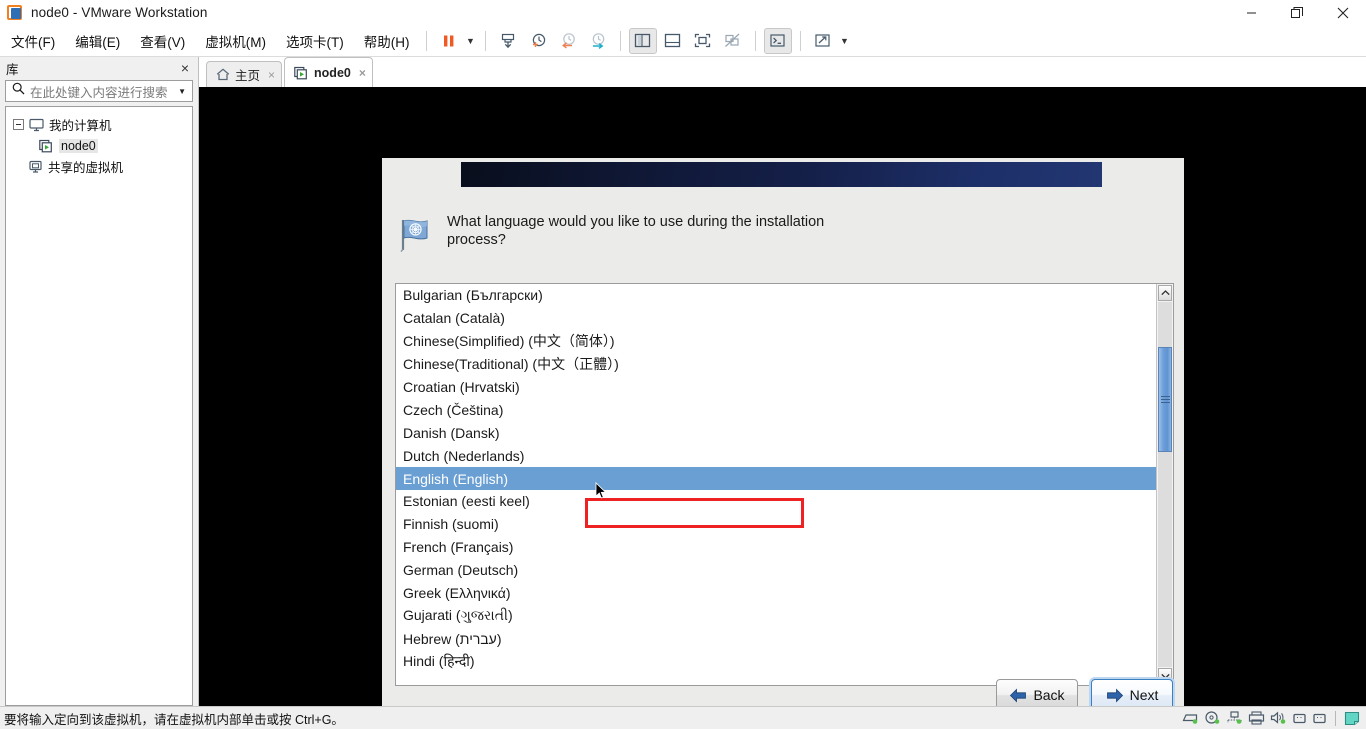  What do you see at coordinates (78, 145) in the screenshot?
I see `tree-label: node0` at bounding box center [78, 145].